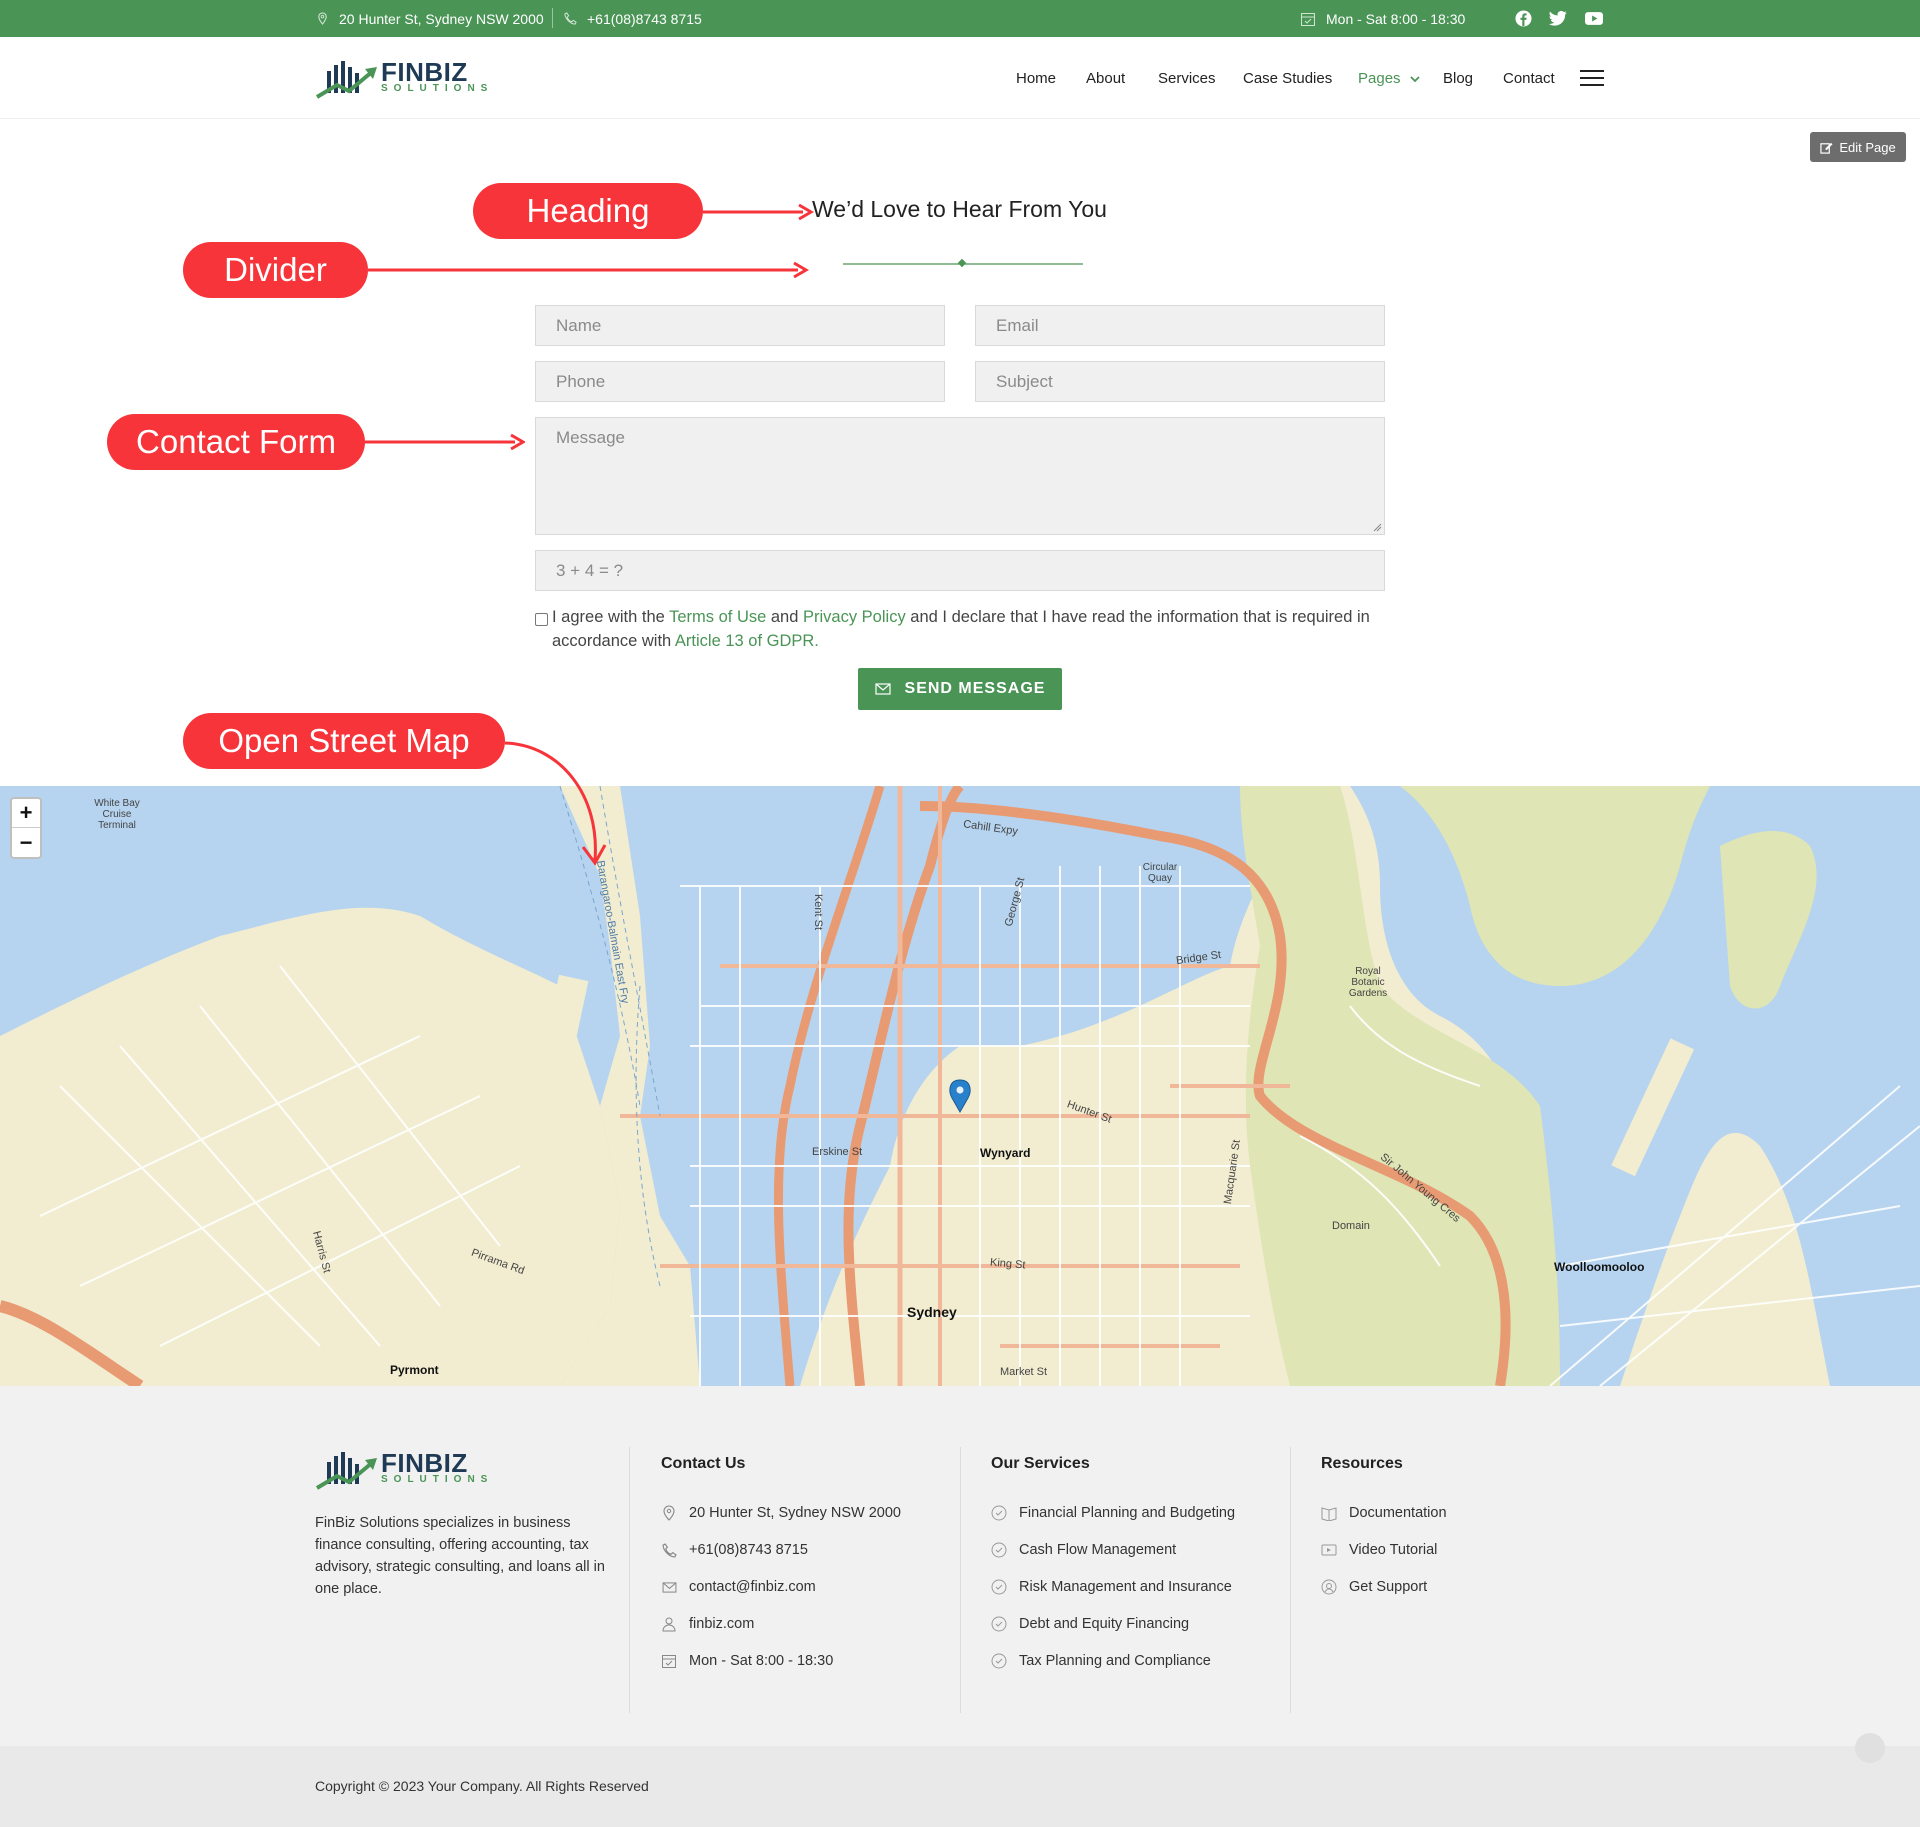  I want to click on facebook-icon, so click(1523, 18).